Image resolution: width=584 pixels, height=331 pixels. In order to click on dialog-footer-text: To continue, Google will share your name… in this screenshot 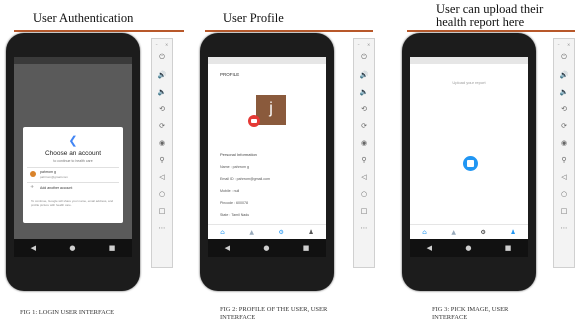, I will do `click(72, 203)`.